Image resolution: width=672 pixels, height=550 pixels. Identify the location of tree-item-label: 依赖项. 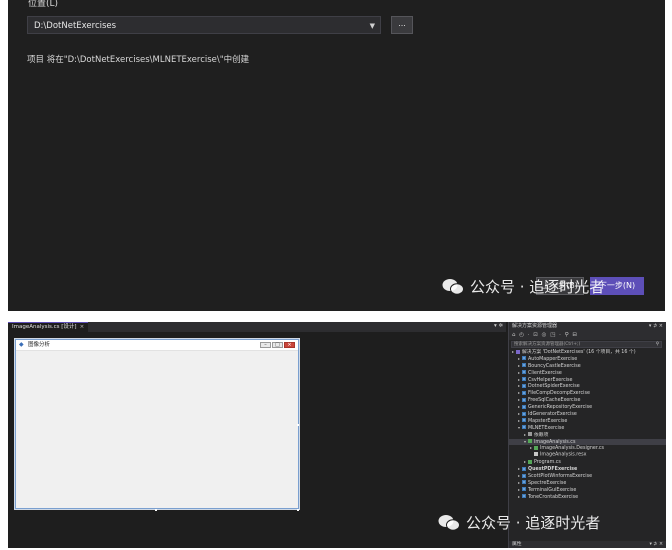
(541, 435).